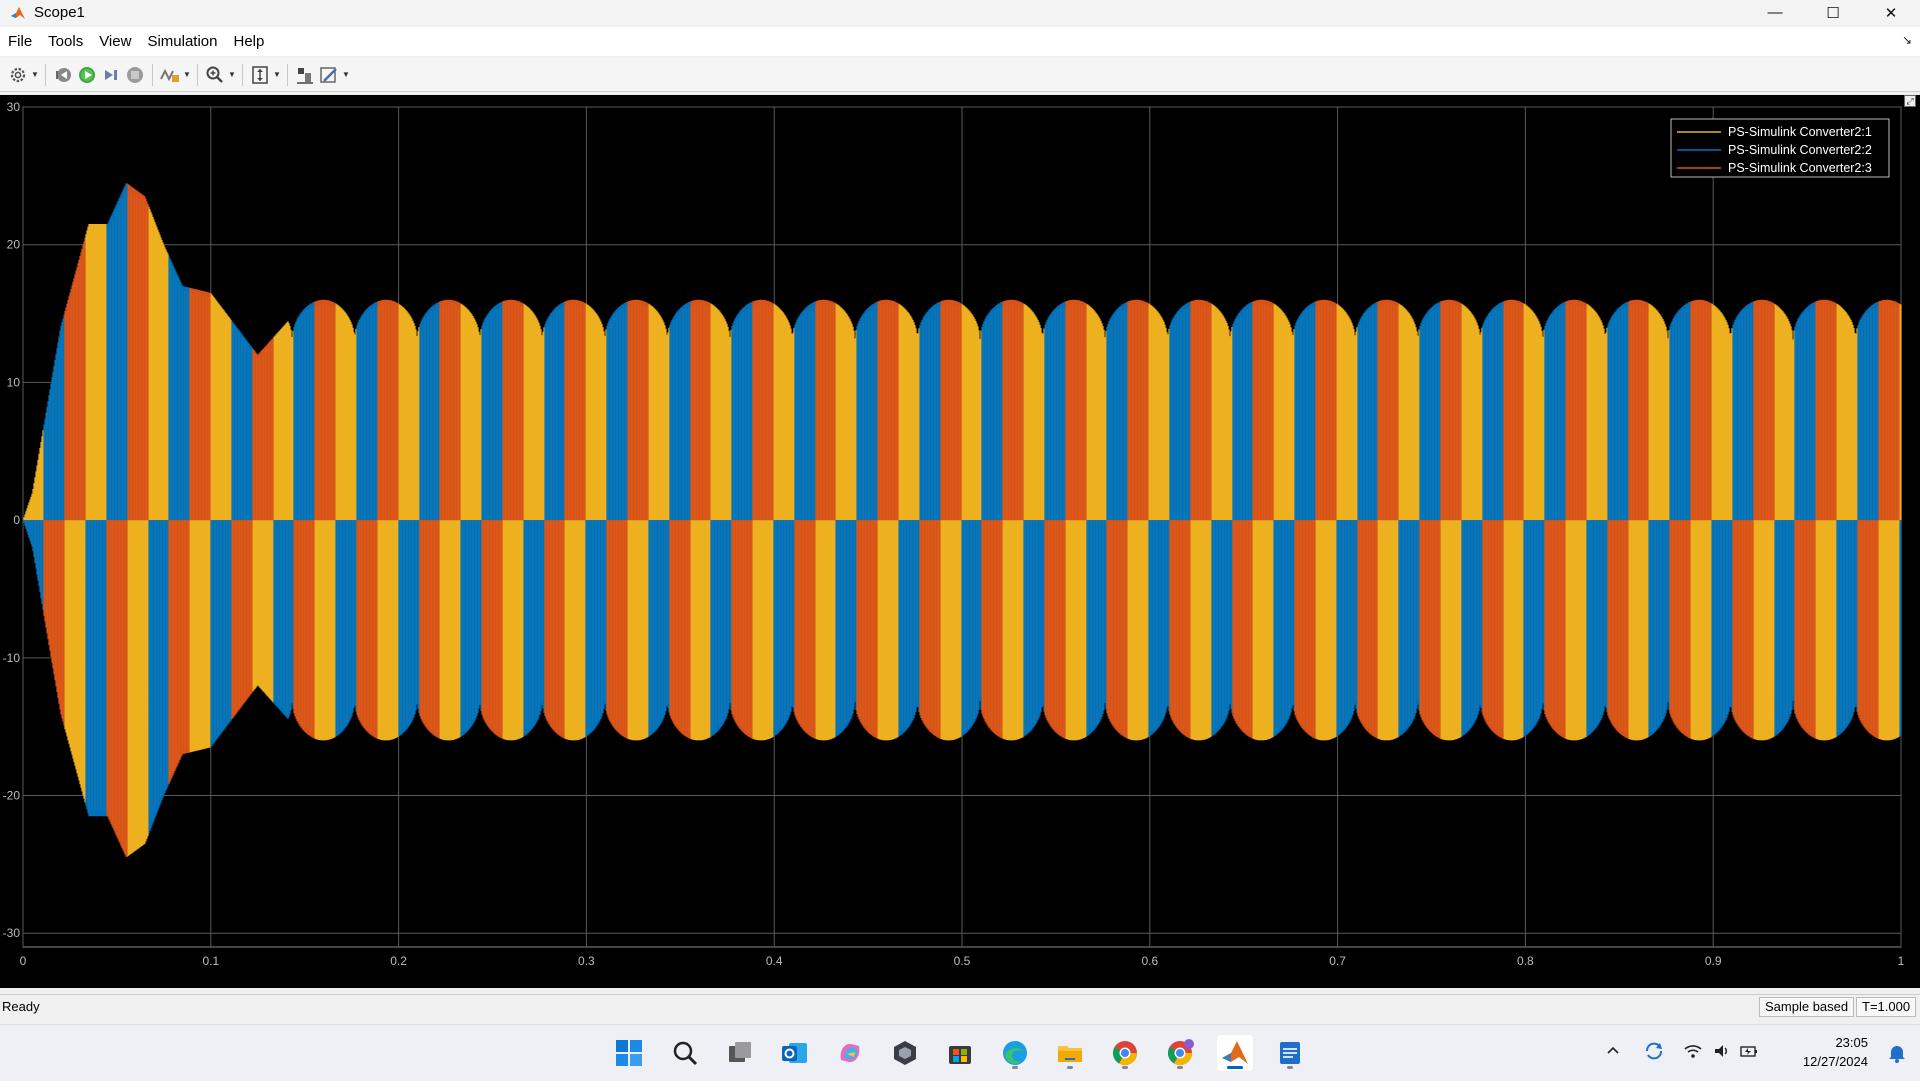 The width and height of the screenshot is (1920, 1081). I want to click on clock-time: 23:05, so click(1851, 1042).